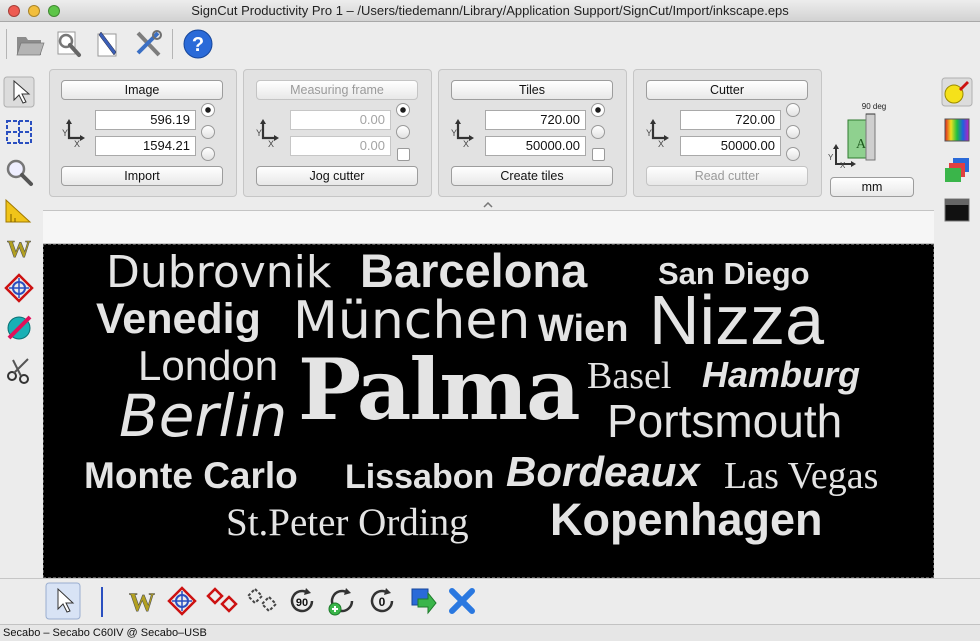 This screenshot has width=980, height=641. Describe the element at coordinates (473, 270) in the screenshot. I see `word-barcelona: Barcelona` at that location.